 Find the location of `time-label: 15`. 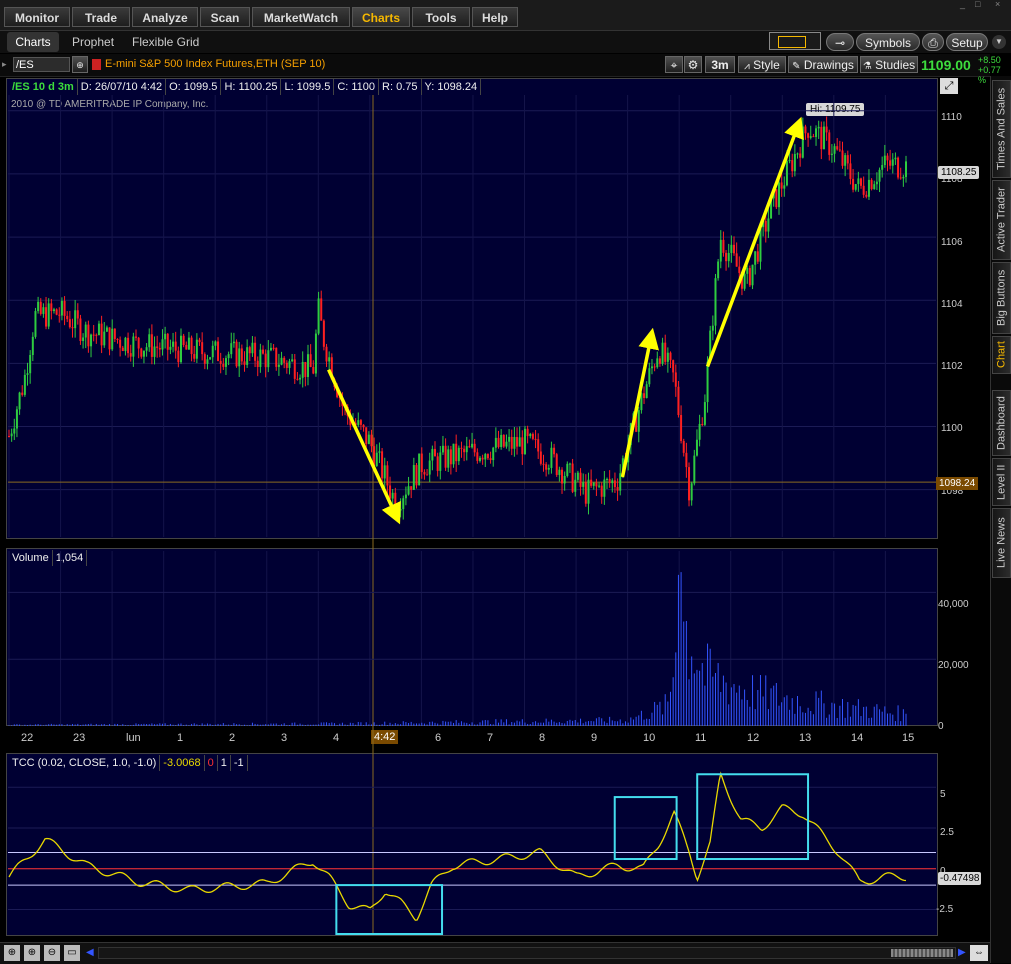

time-label: 15 is located at coordinates (908, 738).